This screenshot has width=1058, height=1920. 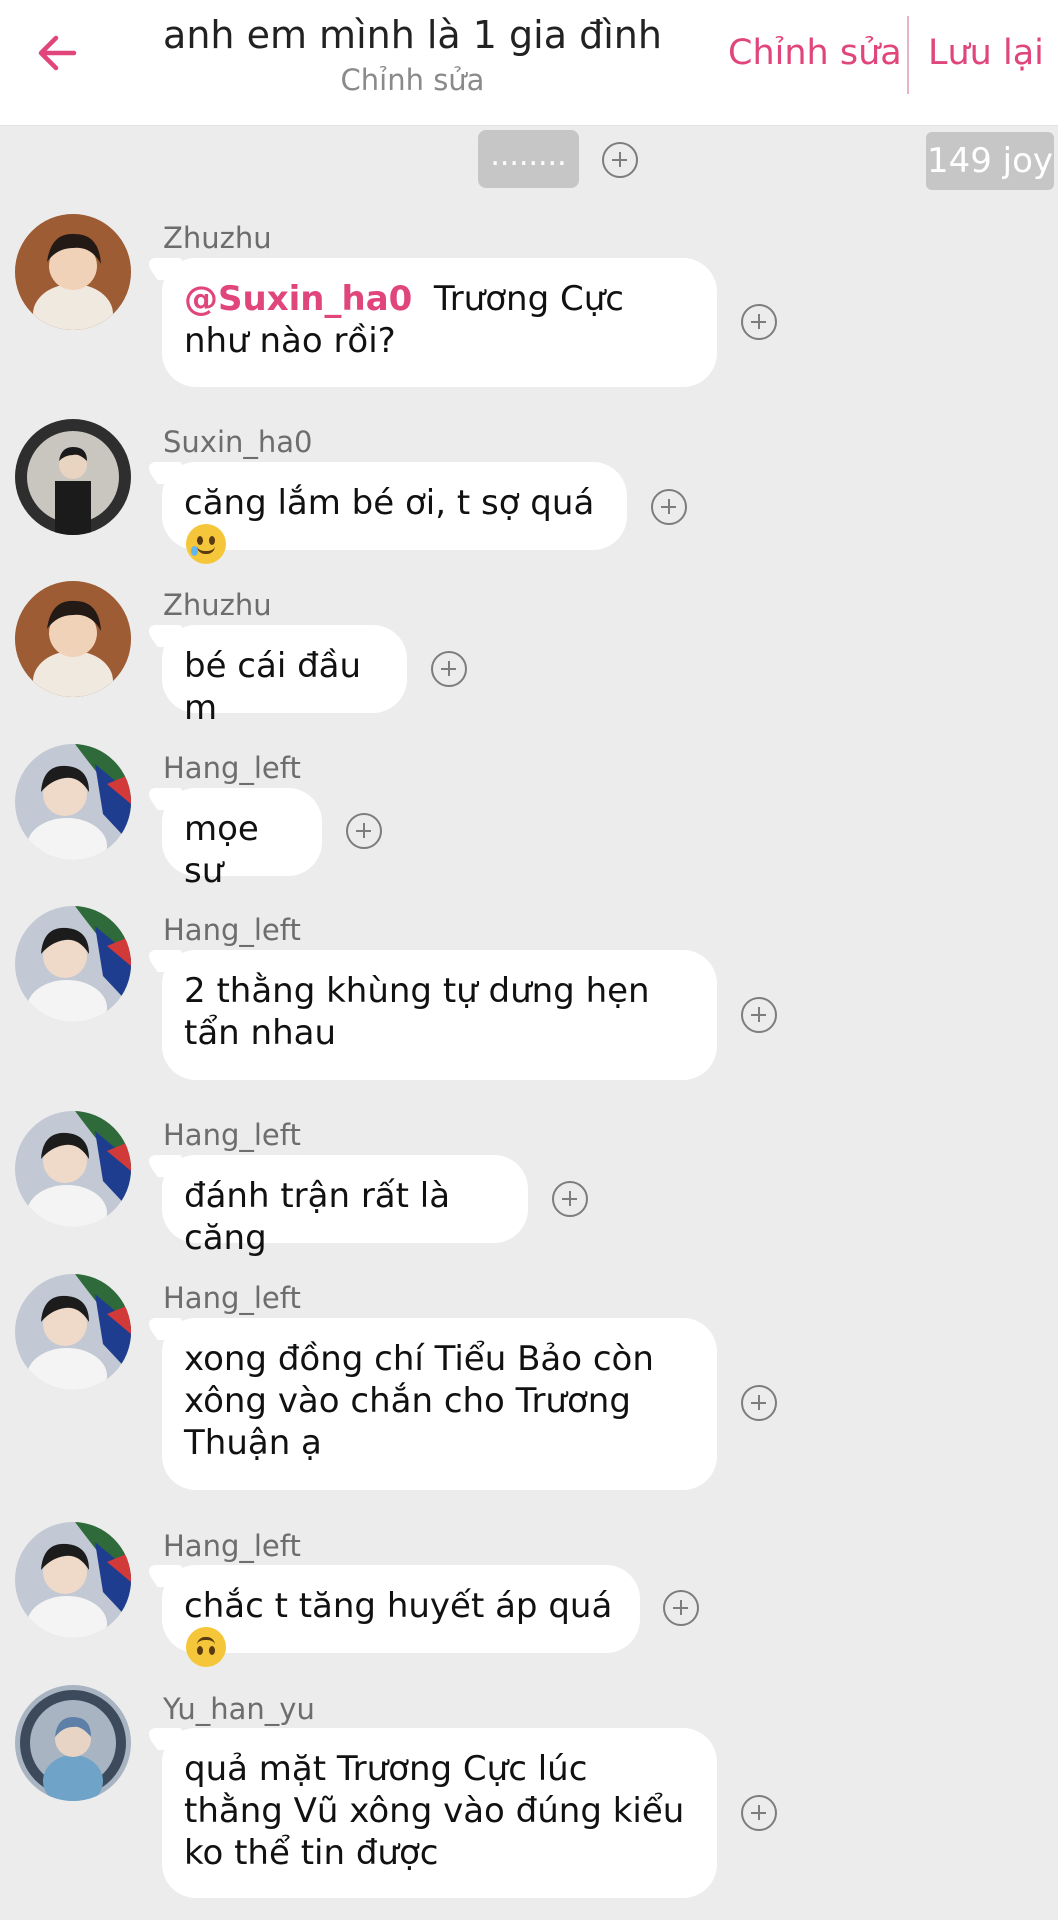 I want to click on arrow-left-icon, so click(x=57, y=53).